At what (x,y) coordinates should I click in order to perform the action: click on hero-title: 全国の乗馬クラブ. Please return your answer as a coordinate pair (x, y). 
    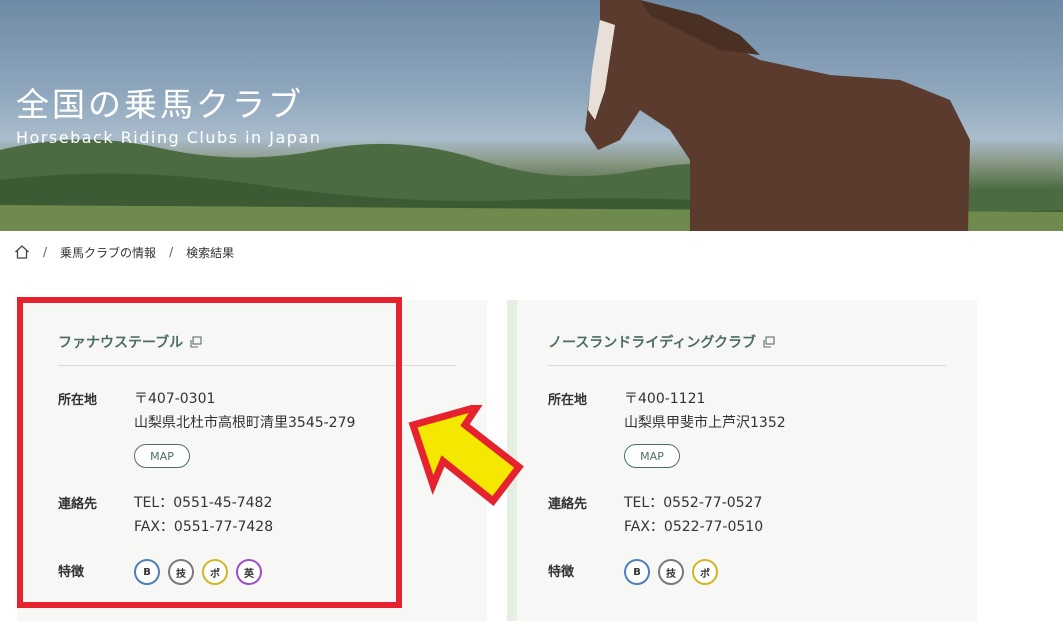
    Looking at the image, I should click on (160, 104).